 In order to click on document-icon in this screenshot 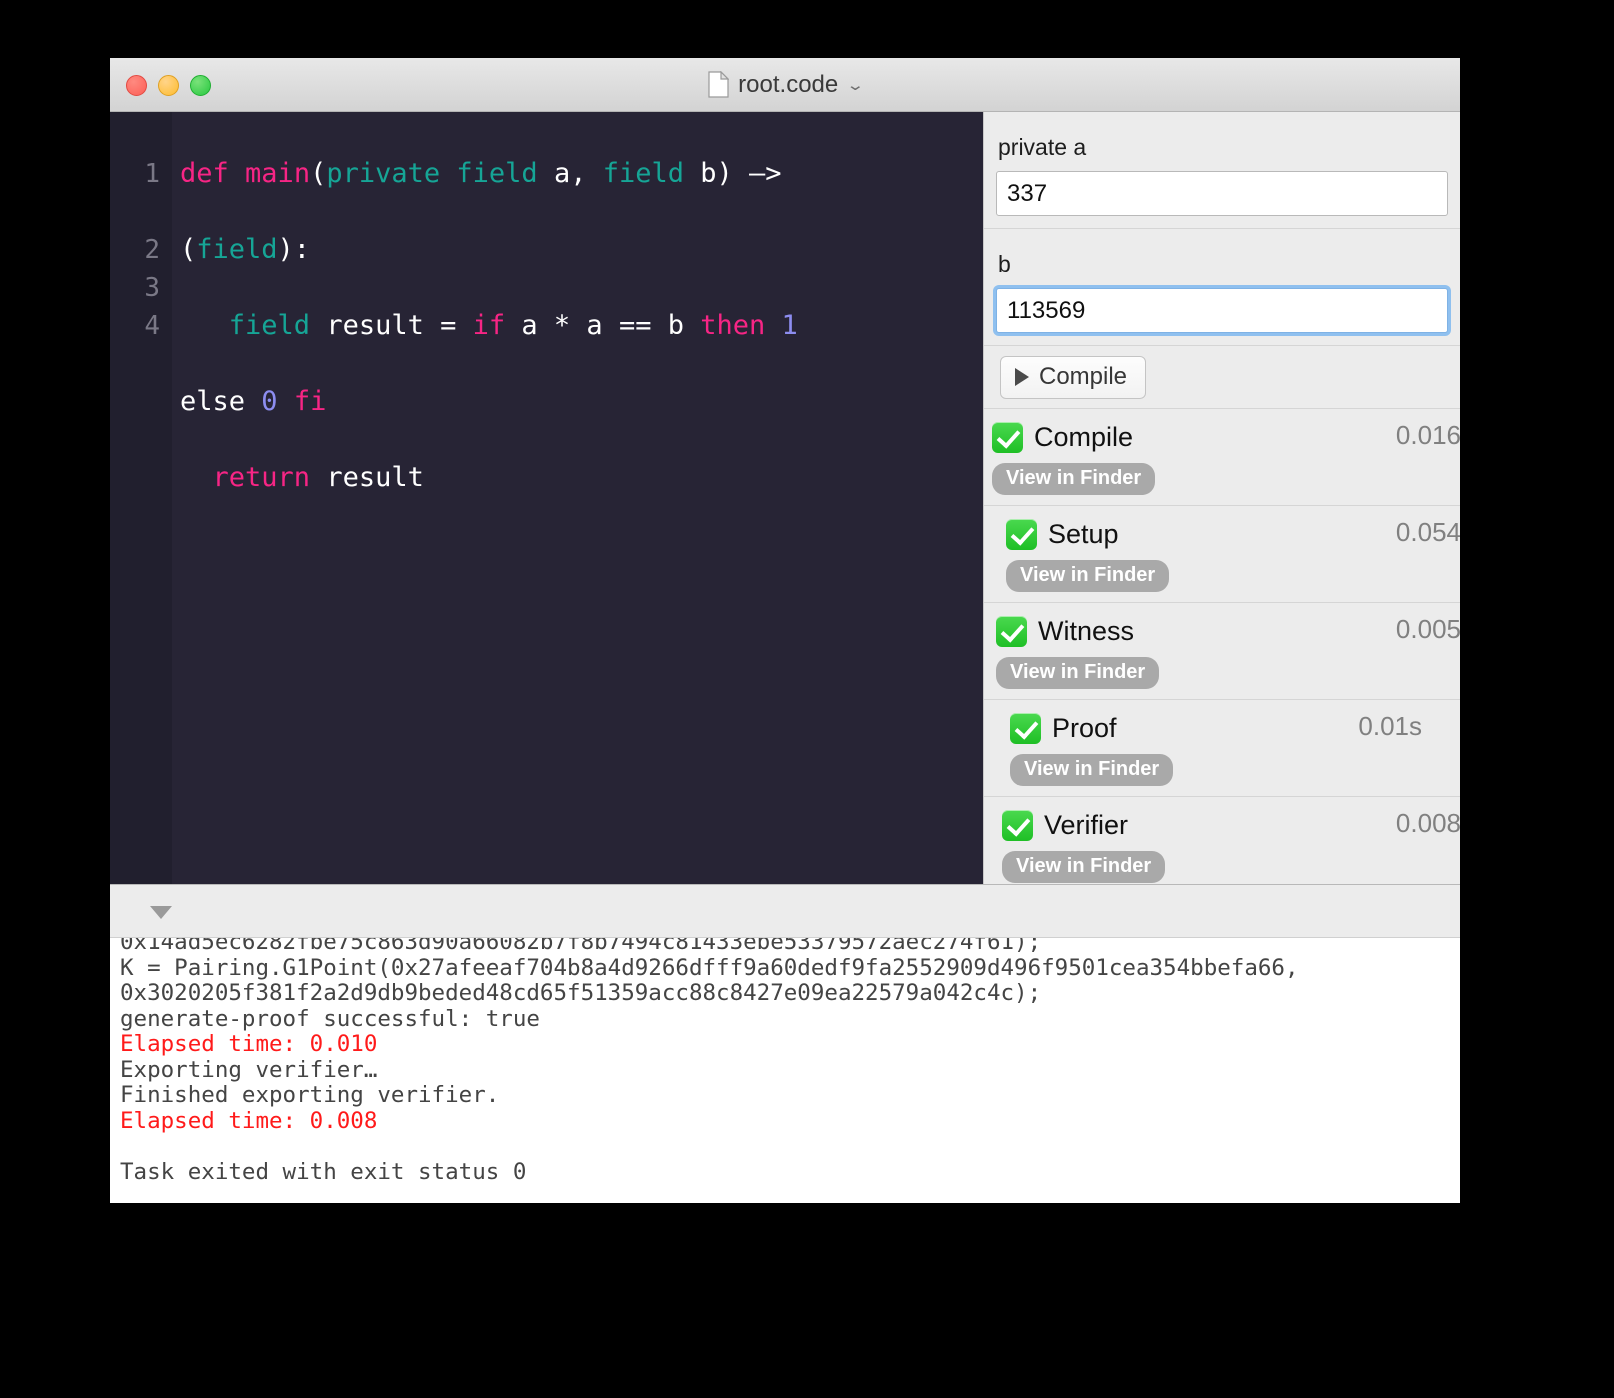, I will do `click(719, 84)`.